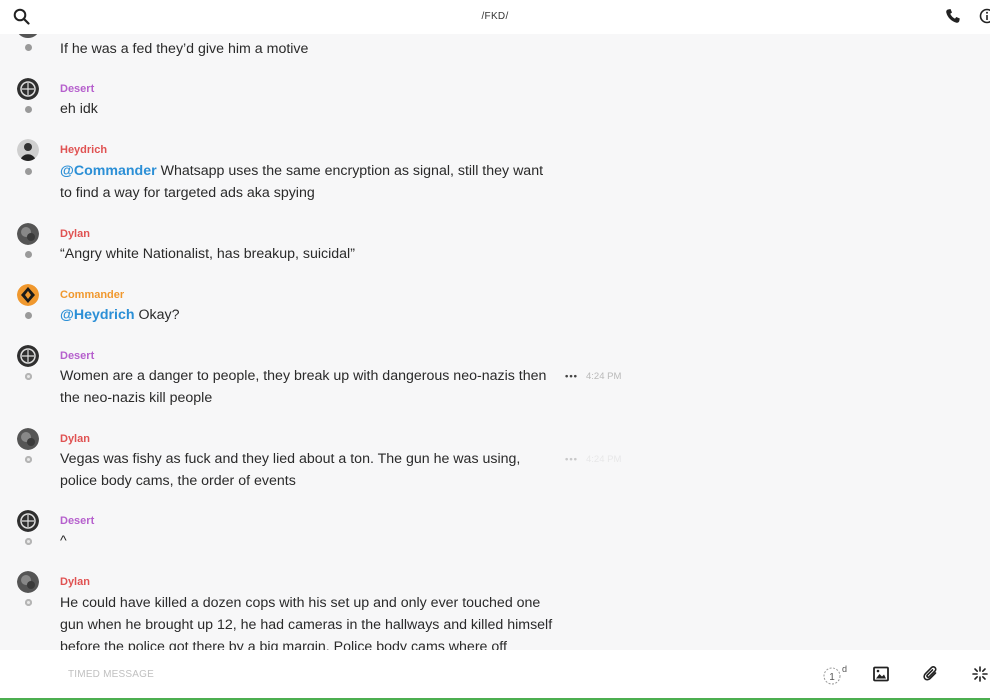 This screenshot has width=990, height=700. Describe the element at coordinates (881, 676) in the screenshot. I see `image-icon` at that location.